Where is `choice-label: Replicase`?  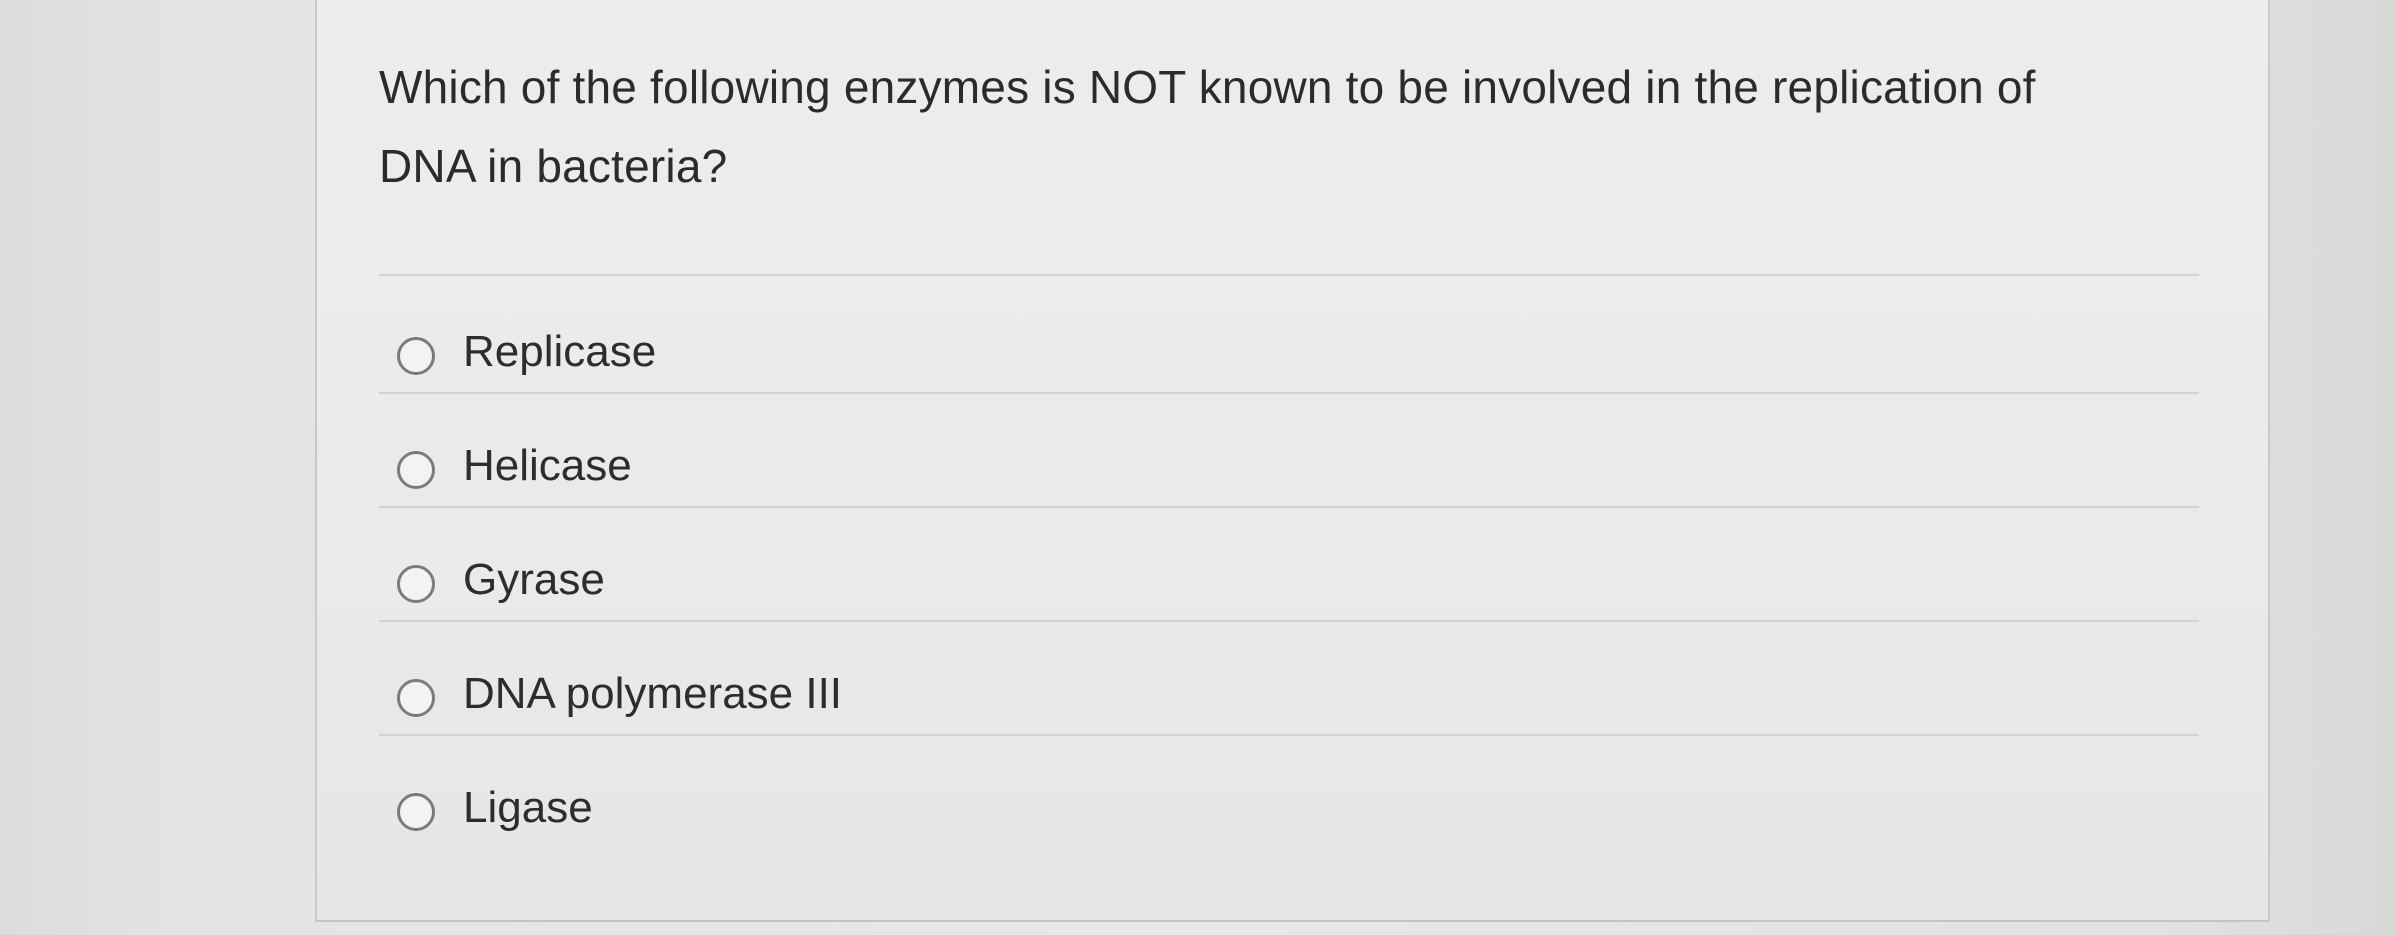 choice-label: Replicase is located at coordinates (559, 352).